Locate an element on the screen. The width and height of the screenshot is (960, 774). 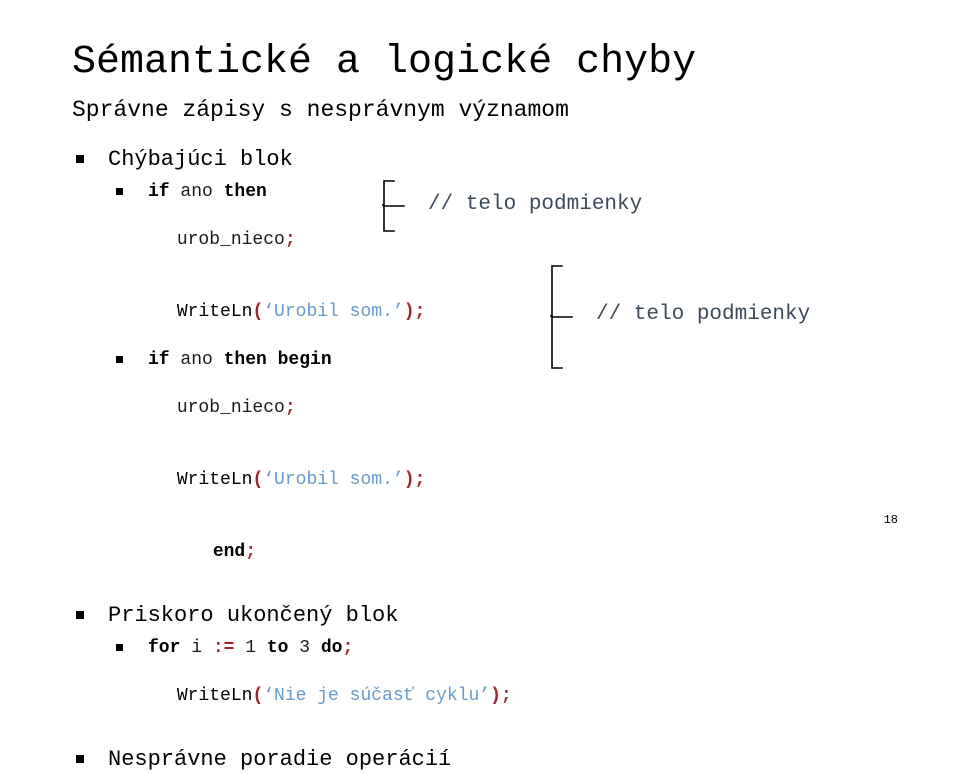
assign-operator: := is located at coordinates (223, 648).